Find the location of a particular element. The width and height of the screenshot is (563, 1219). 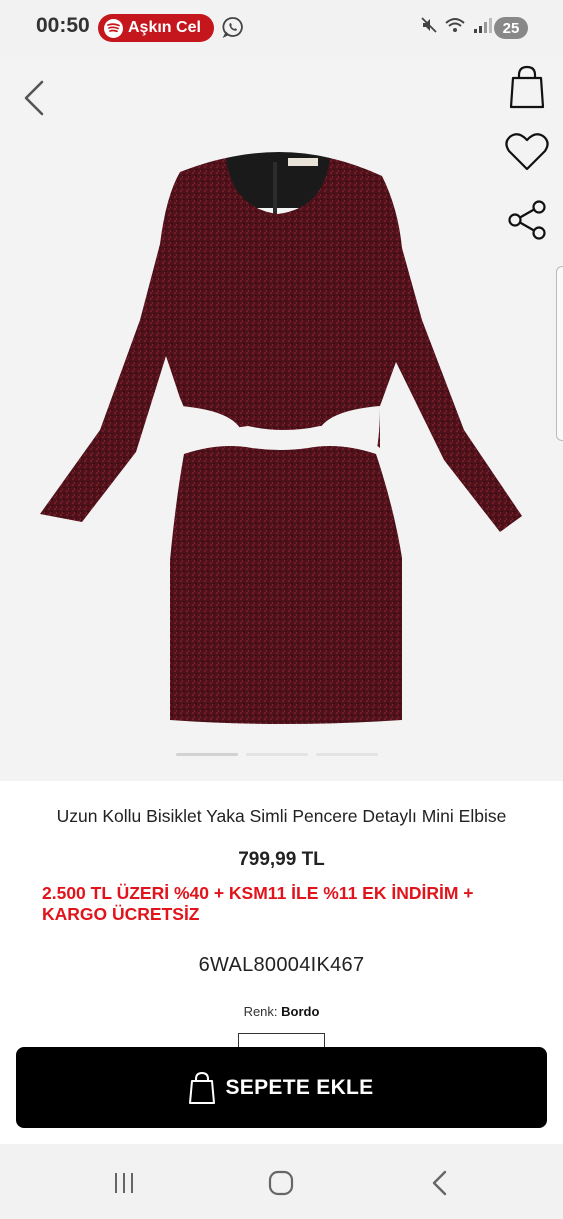

add-to-cart-button: SEPETE EKLE is located at coordinates (281, 1087).